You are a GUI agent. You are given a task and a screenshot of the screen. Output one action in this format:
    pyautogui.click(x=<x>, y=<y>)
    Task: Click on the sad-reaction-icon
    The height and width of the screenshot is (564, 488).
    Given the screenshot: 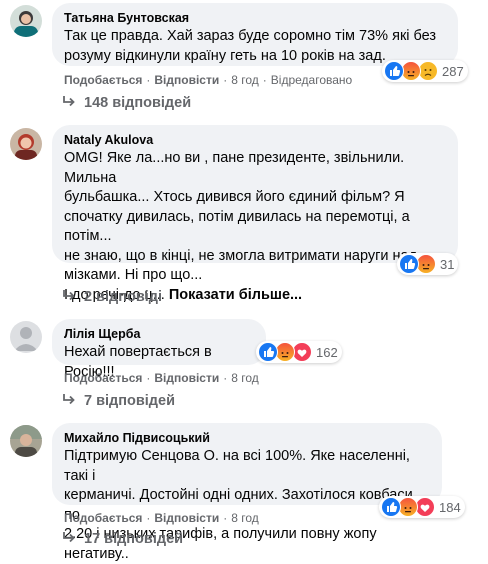 What is the action you would take?
    pyautogui.click(x=428, y=71)
    